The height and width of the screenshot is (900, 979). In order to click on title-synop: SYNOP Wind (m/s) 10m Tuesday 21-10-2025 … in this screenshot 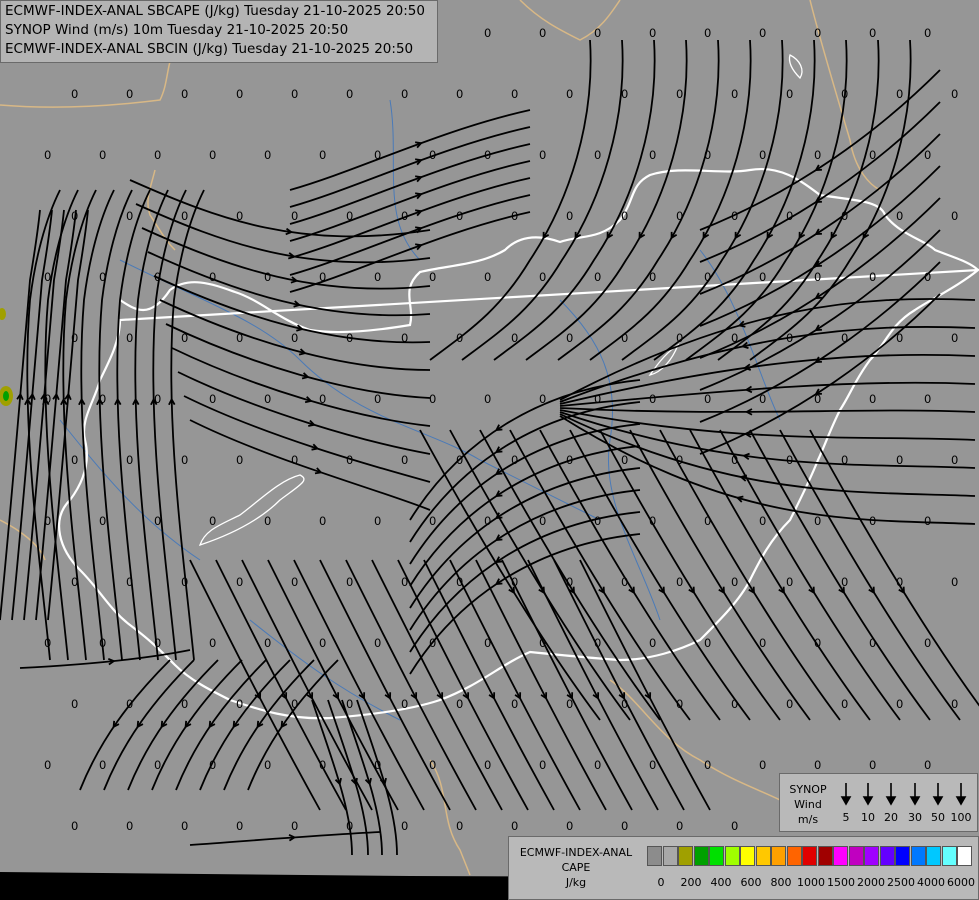, I will do `click(177, 30)`.